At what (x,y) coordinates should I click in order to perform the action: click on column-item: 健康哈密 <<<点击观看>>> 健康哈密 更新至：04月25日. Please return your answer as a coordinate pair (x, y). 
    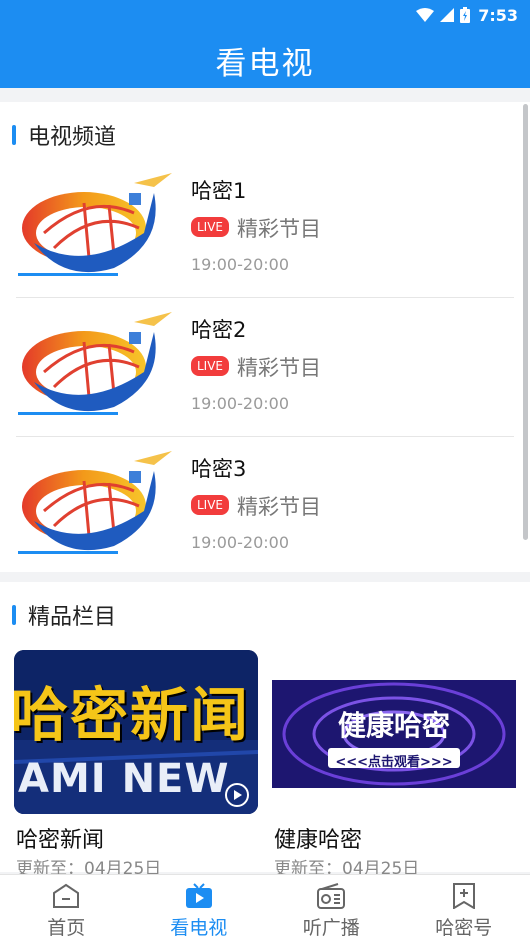
    Looking at the image, I should click on (394, 764).